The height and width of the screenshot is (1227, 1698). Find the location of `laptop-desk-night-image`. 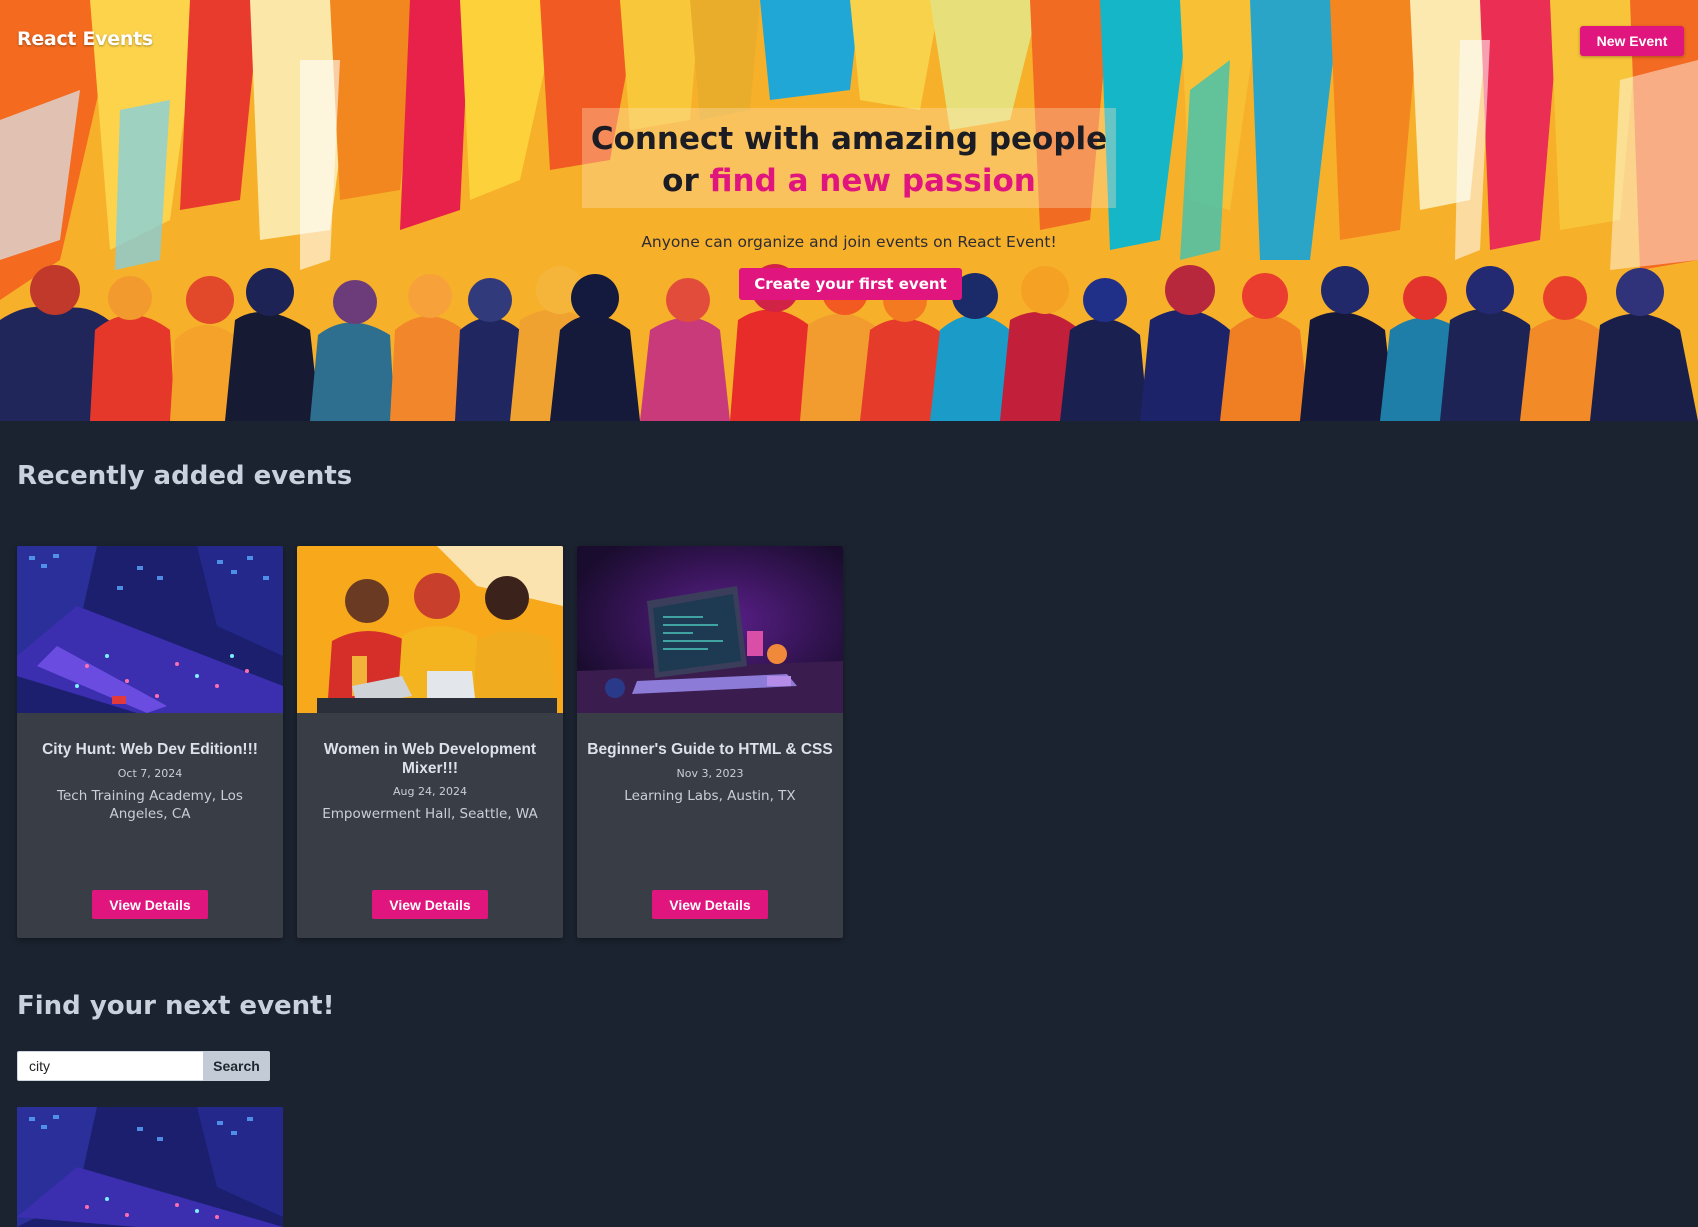

laptop-desk-night-image is located at coordinates (710, 629).